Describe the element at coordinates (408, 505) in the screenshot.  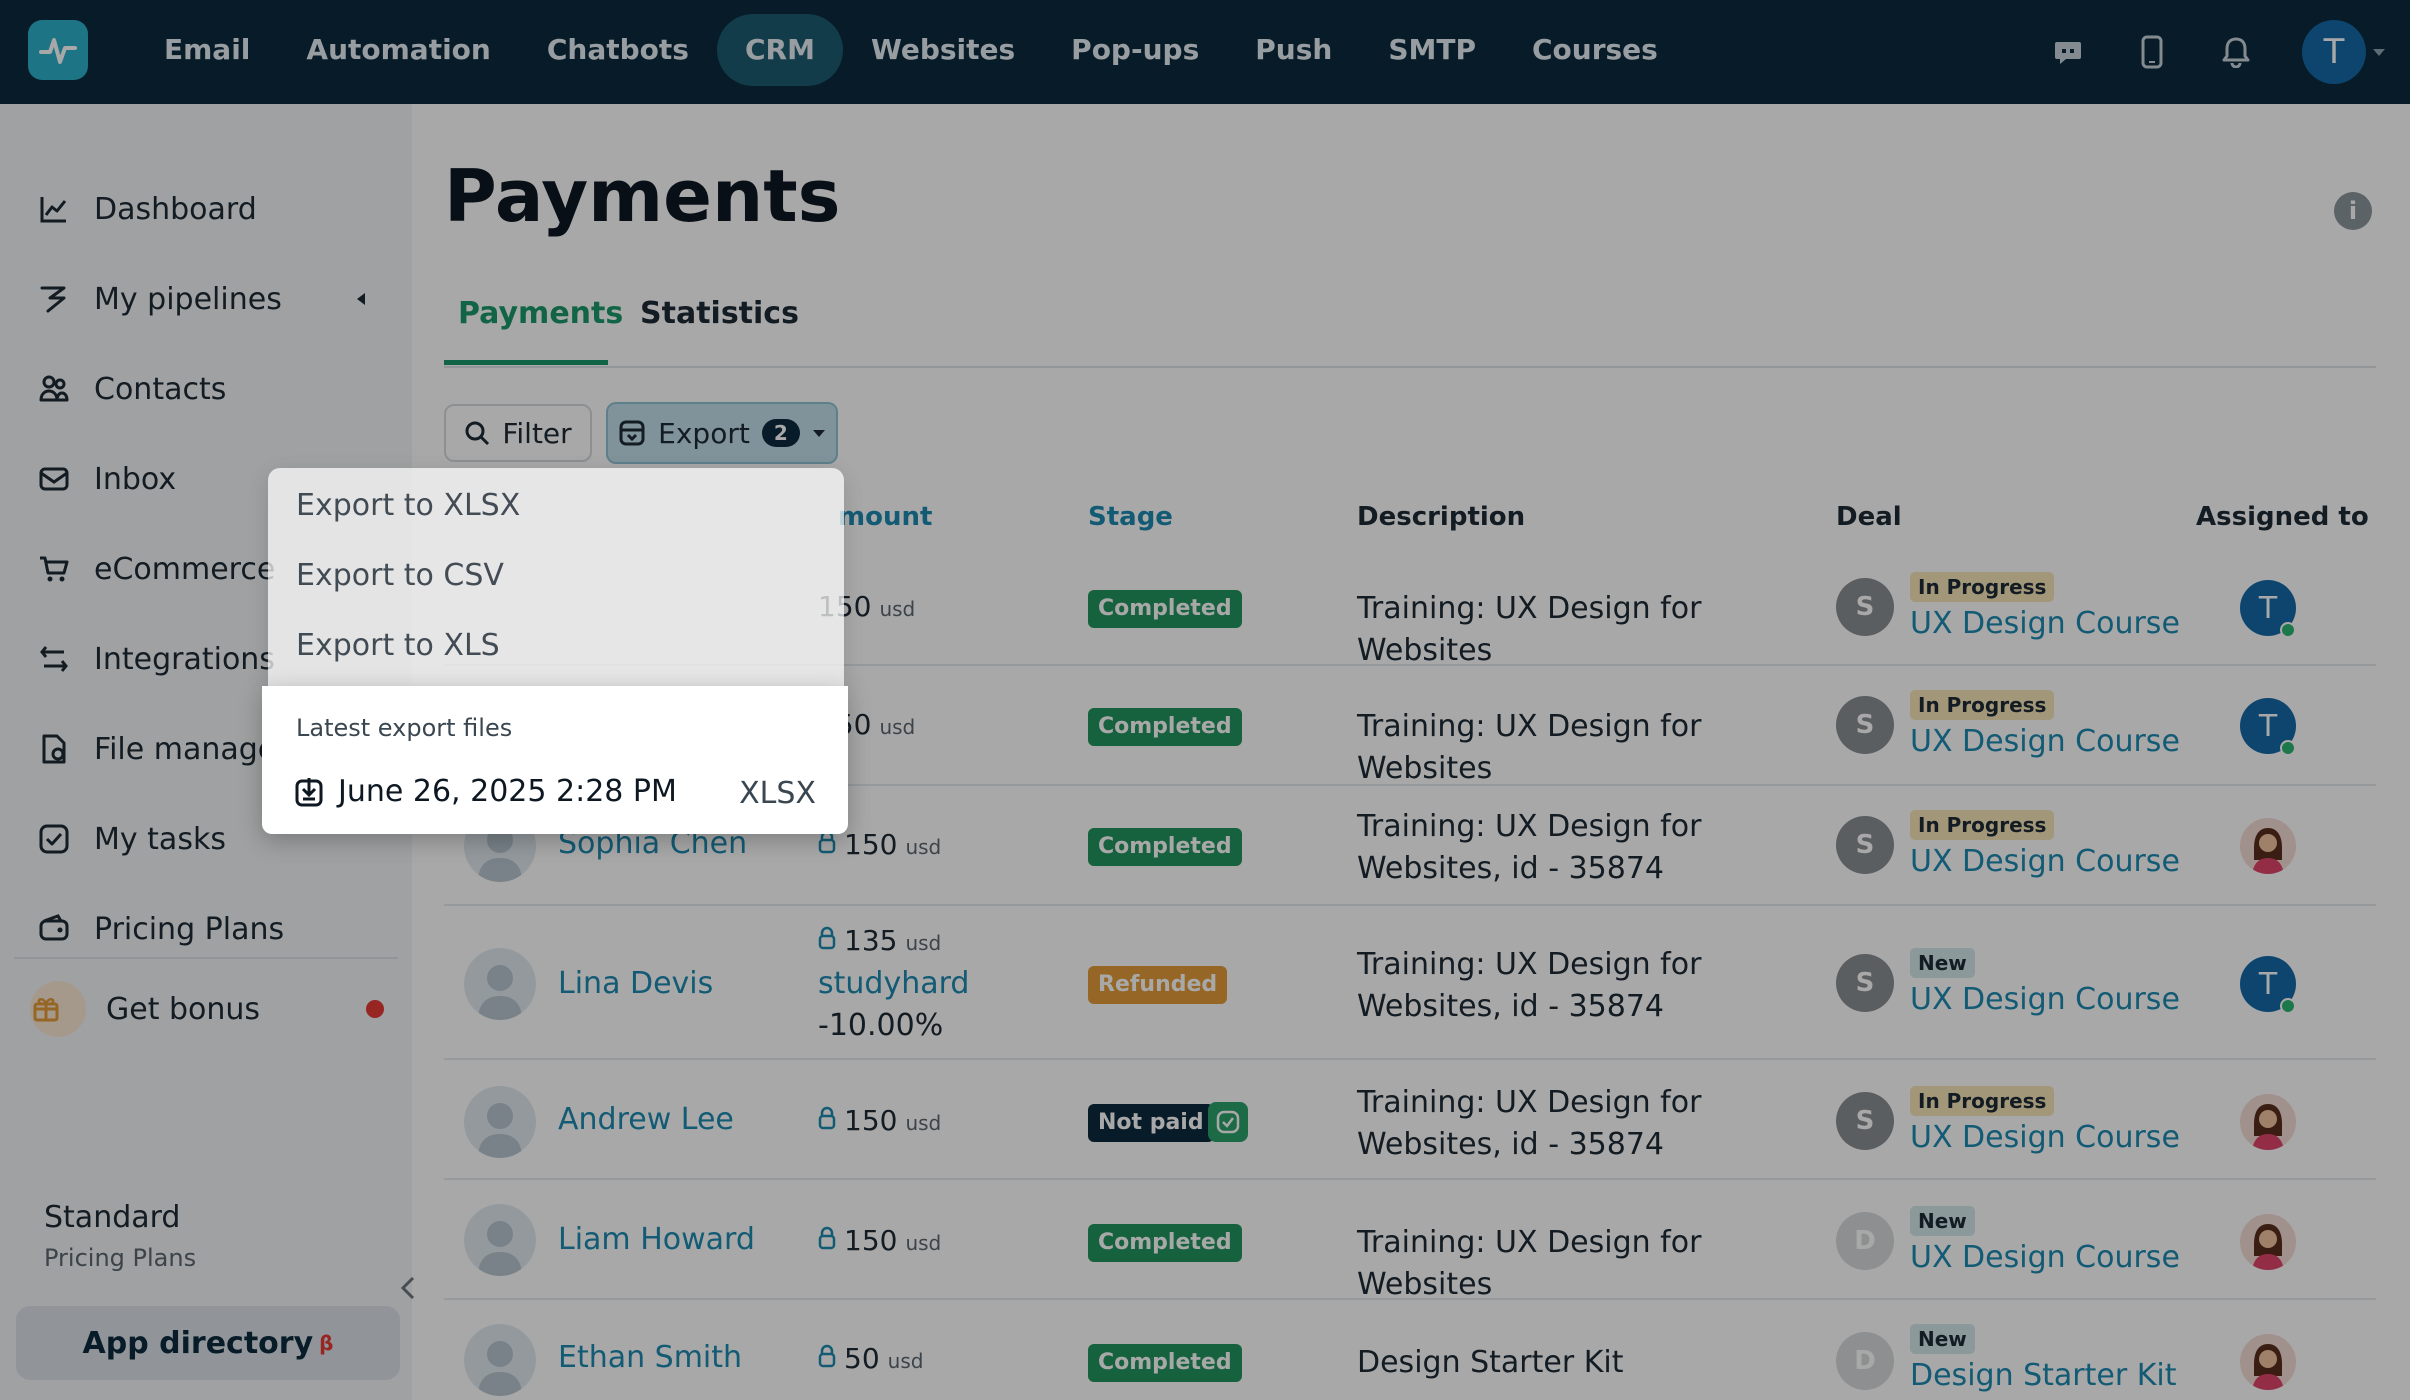
I see `export-xlsx-option: Export to XLSX` at that location.